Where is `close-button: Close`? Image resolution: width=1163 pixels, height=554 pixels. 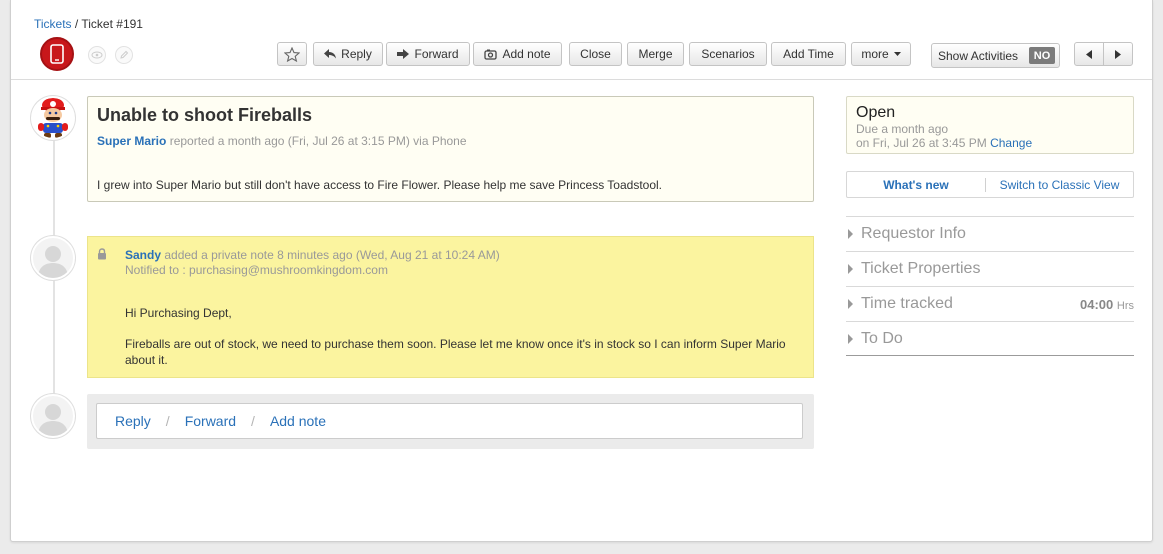 close-button: Close is located at coordinates (595, 54).